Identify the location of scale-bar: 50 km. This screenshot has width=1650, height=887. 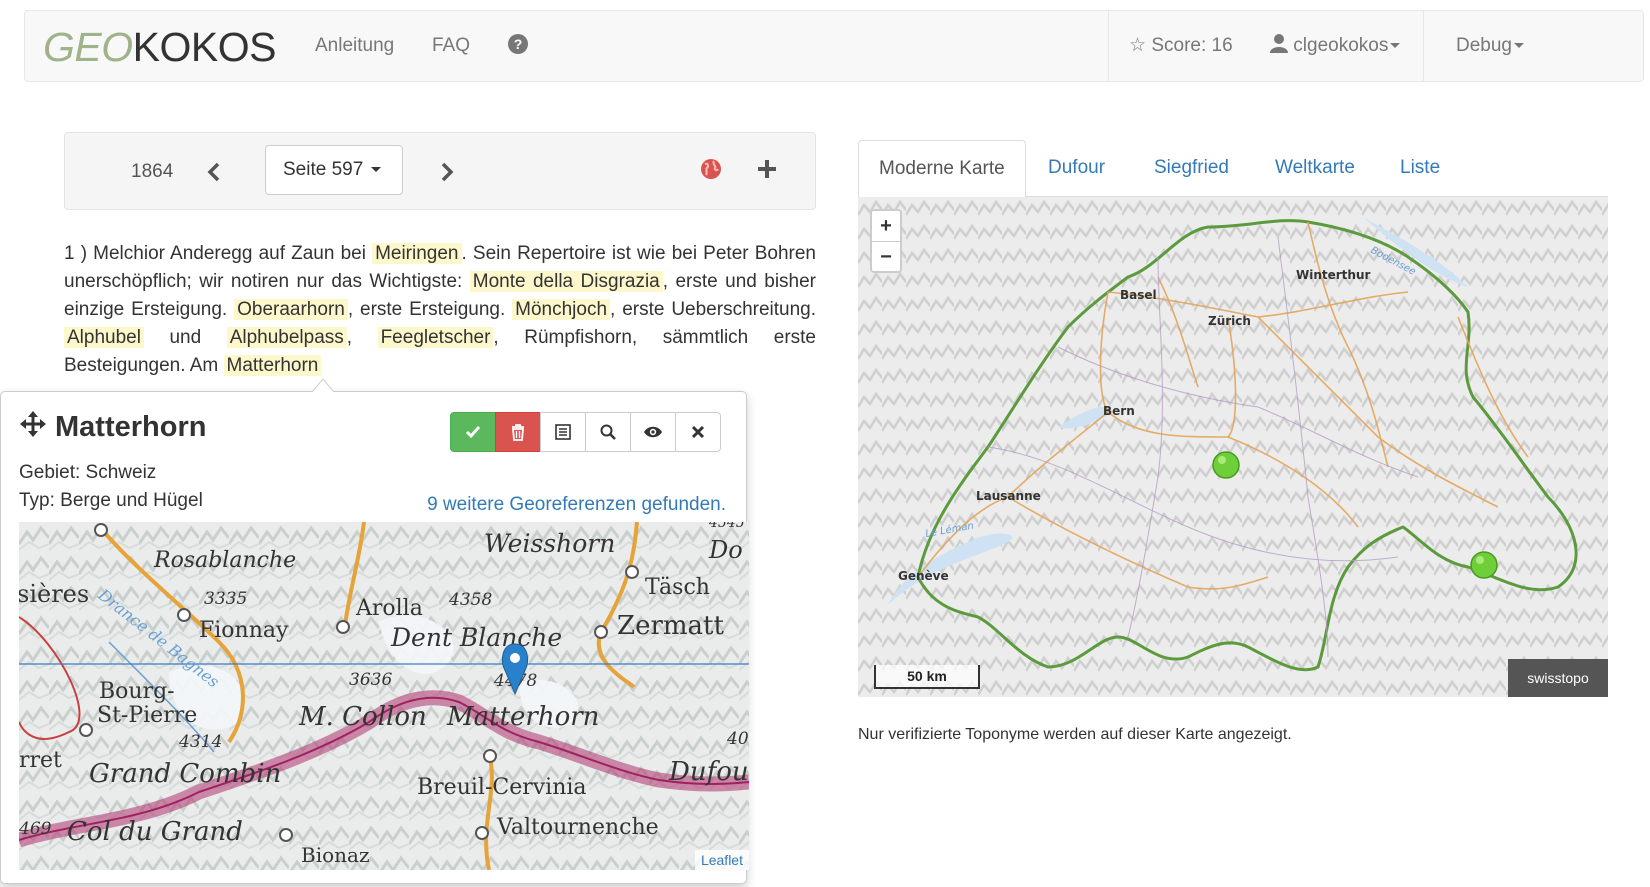
(927, 677).